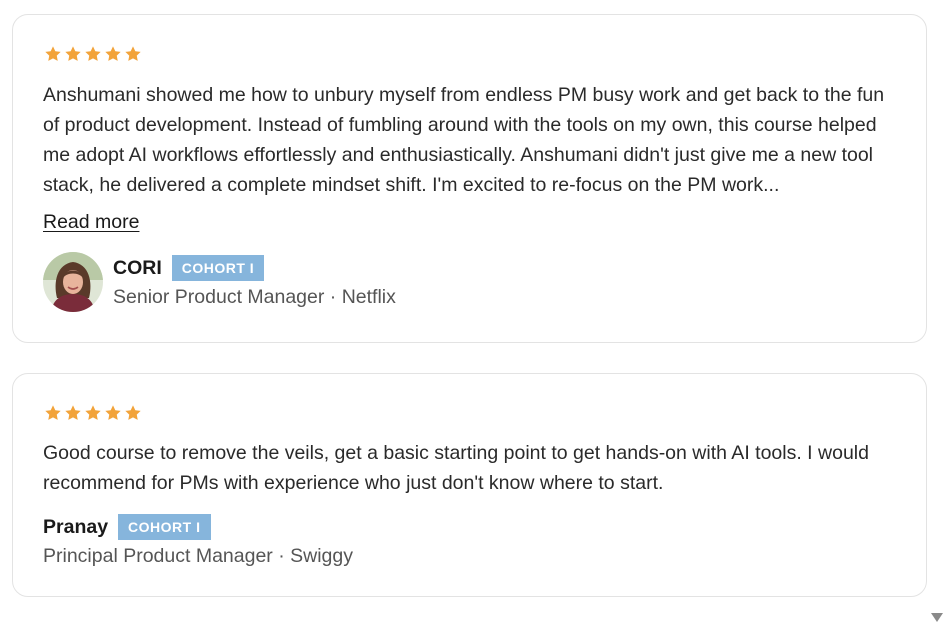 Image resolution: width=947 pixels, height=627 pixels. What do you see at coordinates (198, 556) in the screenshot?
I see `reviewer-role: Principal Product Manager · Swiggy` at bounding box center [198, 556].